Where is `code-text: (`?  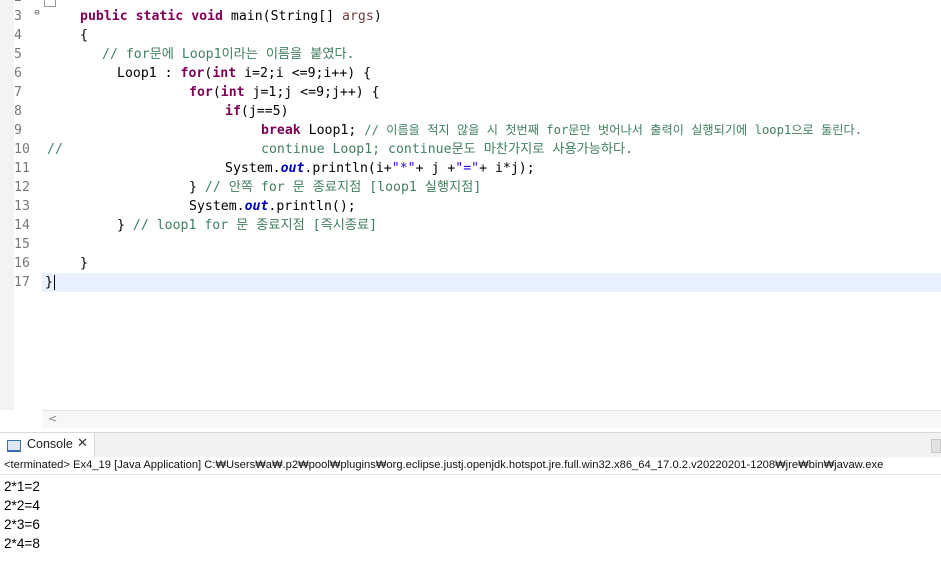
code-text: ( is located at coordinates (216, 92).